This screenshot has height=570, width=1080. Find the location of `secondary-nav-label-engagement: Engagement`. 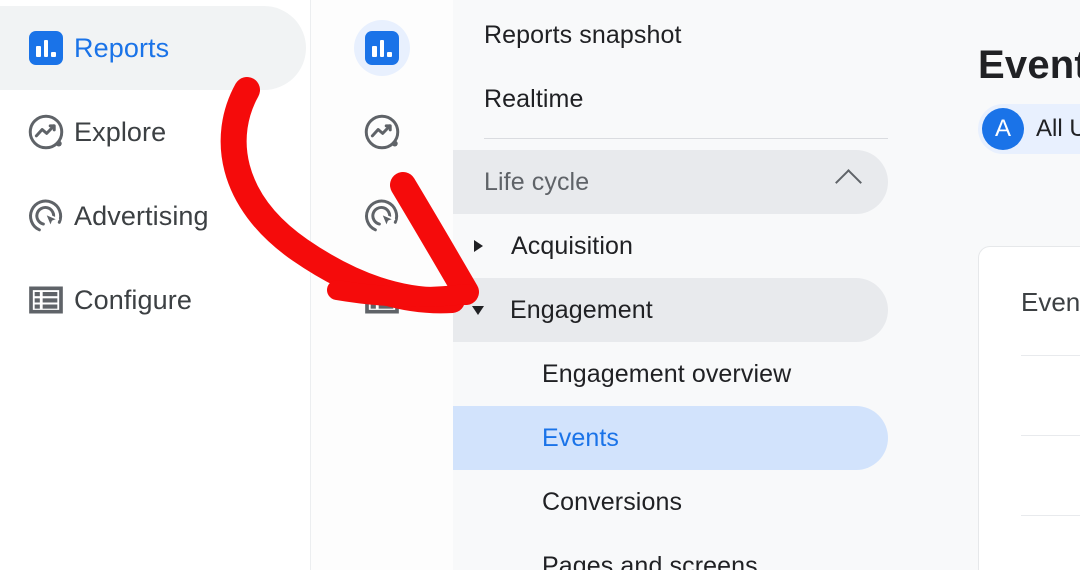

secondary-nav-label-engagement: Engagement is located at coordinates (581, 309).